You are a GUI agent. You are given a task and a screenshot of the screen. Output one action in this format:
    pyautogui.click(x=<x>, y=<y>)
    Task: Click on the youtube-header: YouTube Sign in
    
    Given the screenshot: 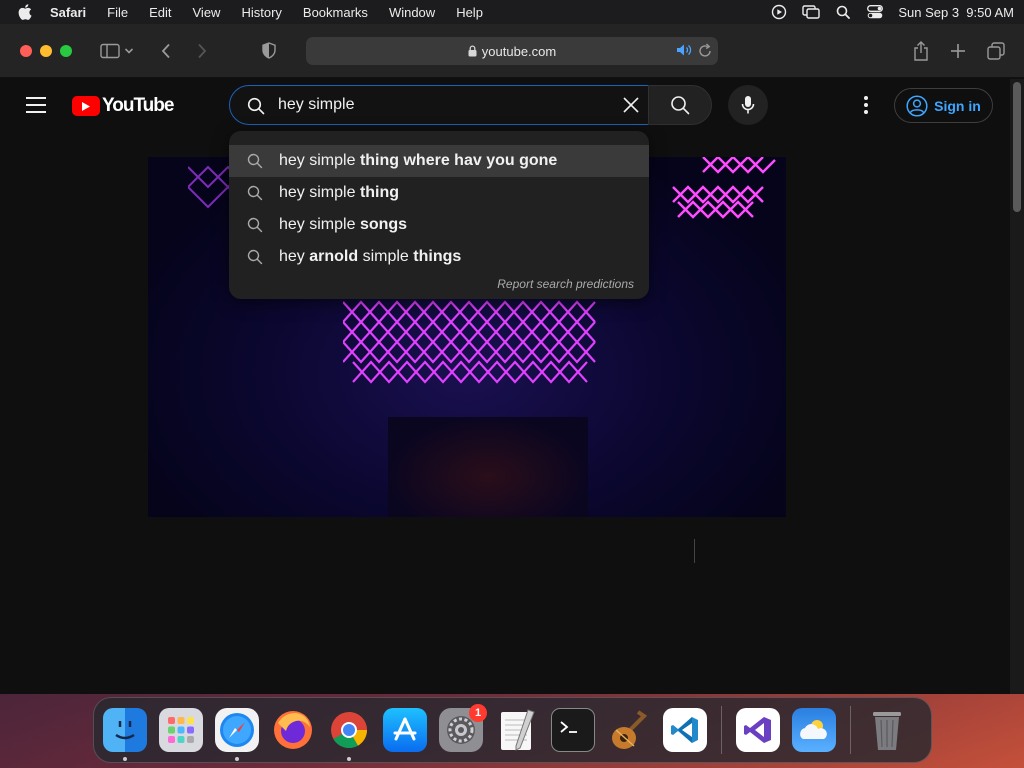 What is the action you would take?
    pyautogui.click(x=505, y=106)
    